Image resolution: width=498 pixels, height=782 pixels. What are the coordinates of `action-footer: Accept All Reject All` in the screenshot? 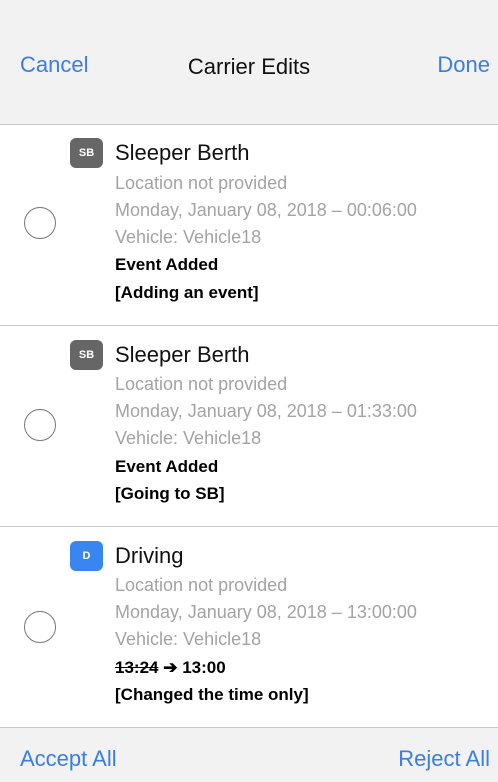 It's located at (249, 755).